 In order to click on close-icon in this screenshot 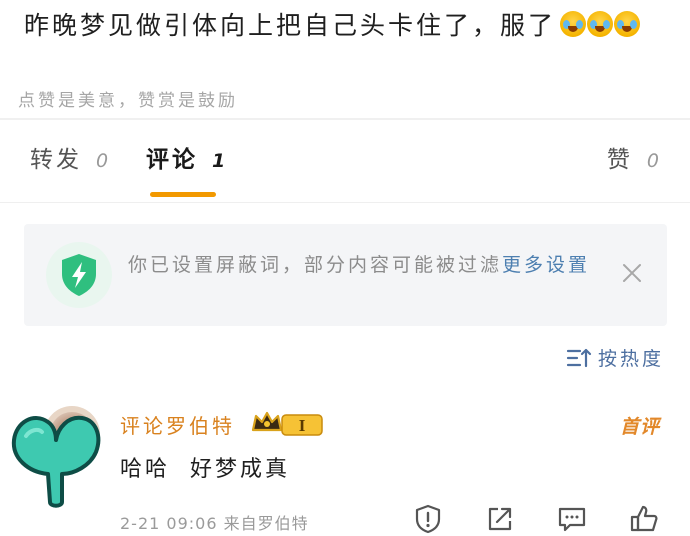, I will do `click(632, 273)`.